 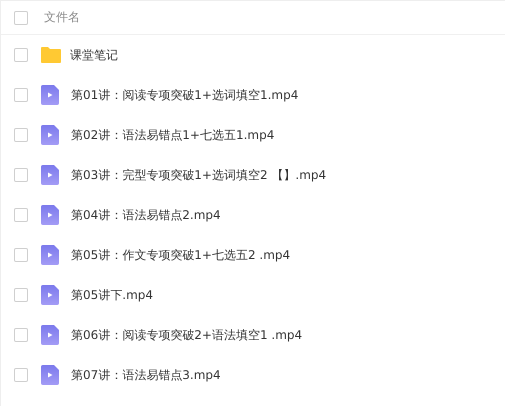 What do you see at coordinates (146, 215) in the screenshot?
I see `file-name: 第04讲：语法易错点2.mp4` at bounding box center [146, 215].